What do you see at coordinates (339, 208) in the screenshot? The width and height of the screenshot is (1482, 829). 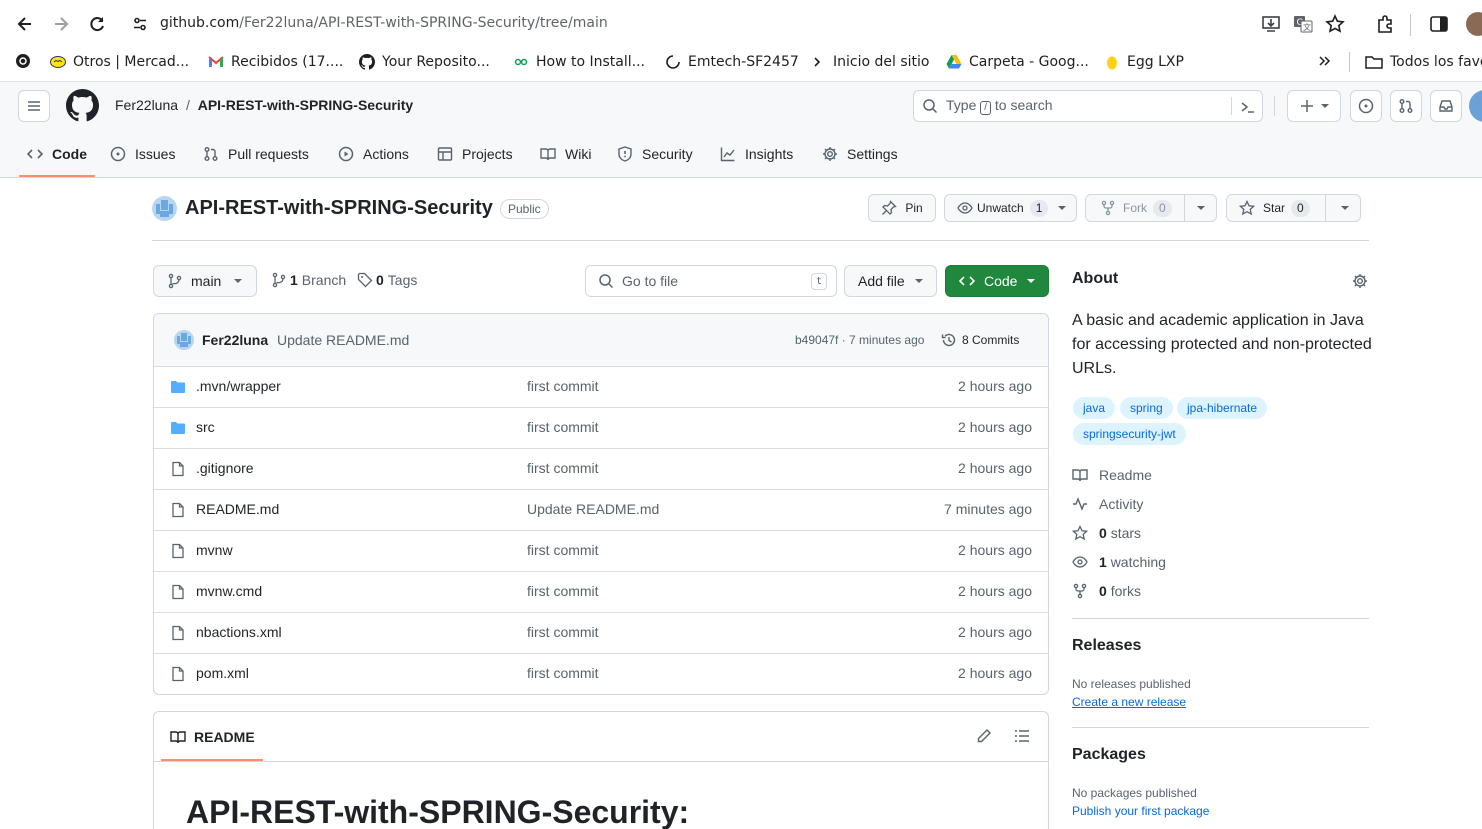 I see `repo-title: API-REST-with-SPRING-Security` at bounding box center [339, 208].